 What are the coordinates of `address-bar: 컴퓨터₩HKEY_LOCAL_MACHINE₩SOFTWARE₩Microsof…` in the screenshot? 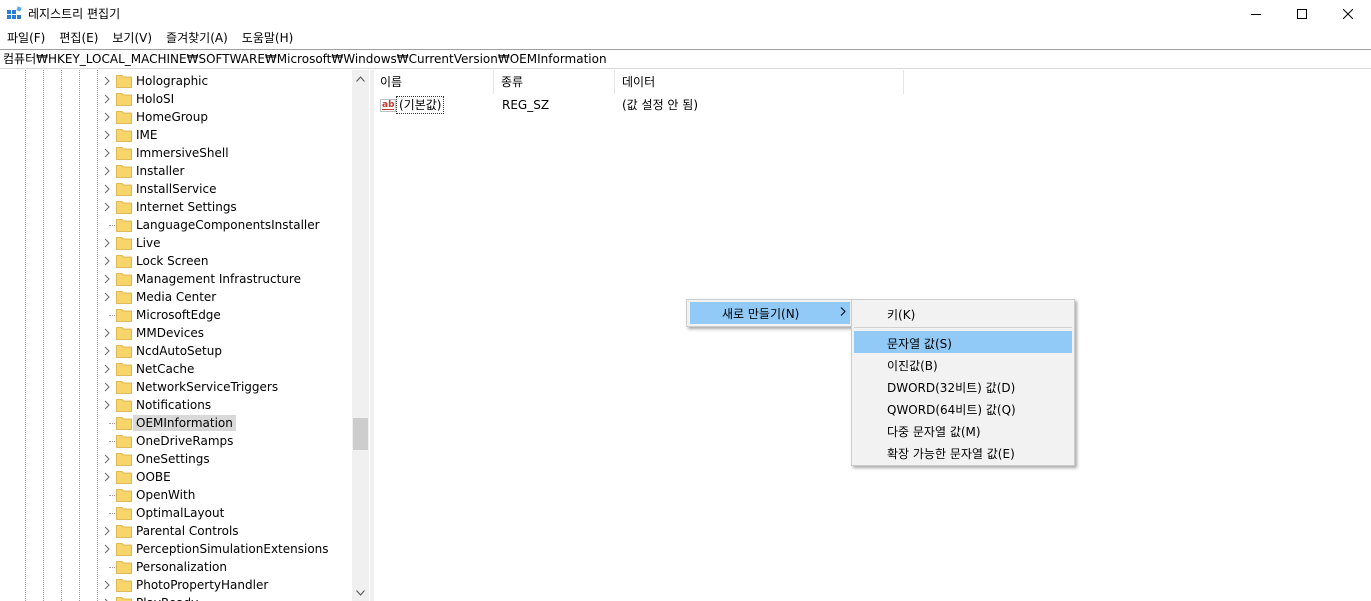 It's located at (685, 59).